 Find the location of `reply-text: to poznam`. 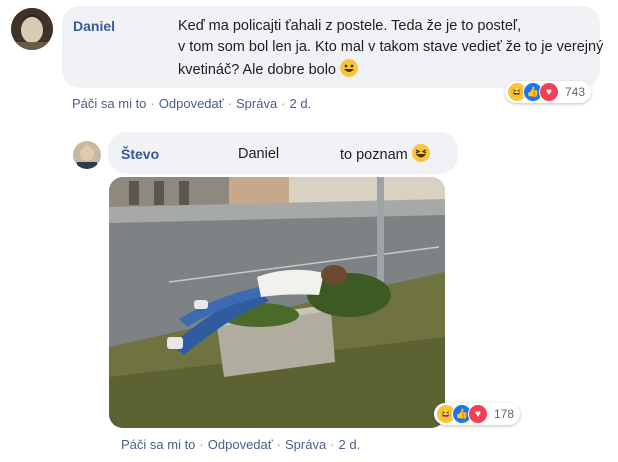

reply-text: to poznam is located at coordinates (385, 154).